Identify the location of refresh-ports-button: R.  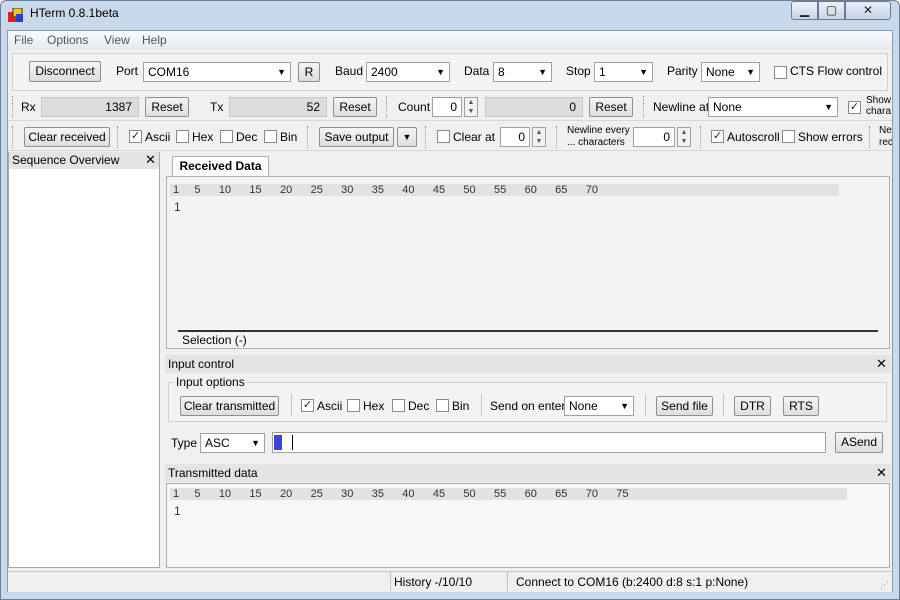
(309, 72).